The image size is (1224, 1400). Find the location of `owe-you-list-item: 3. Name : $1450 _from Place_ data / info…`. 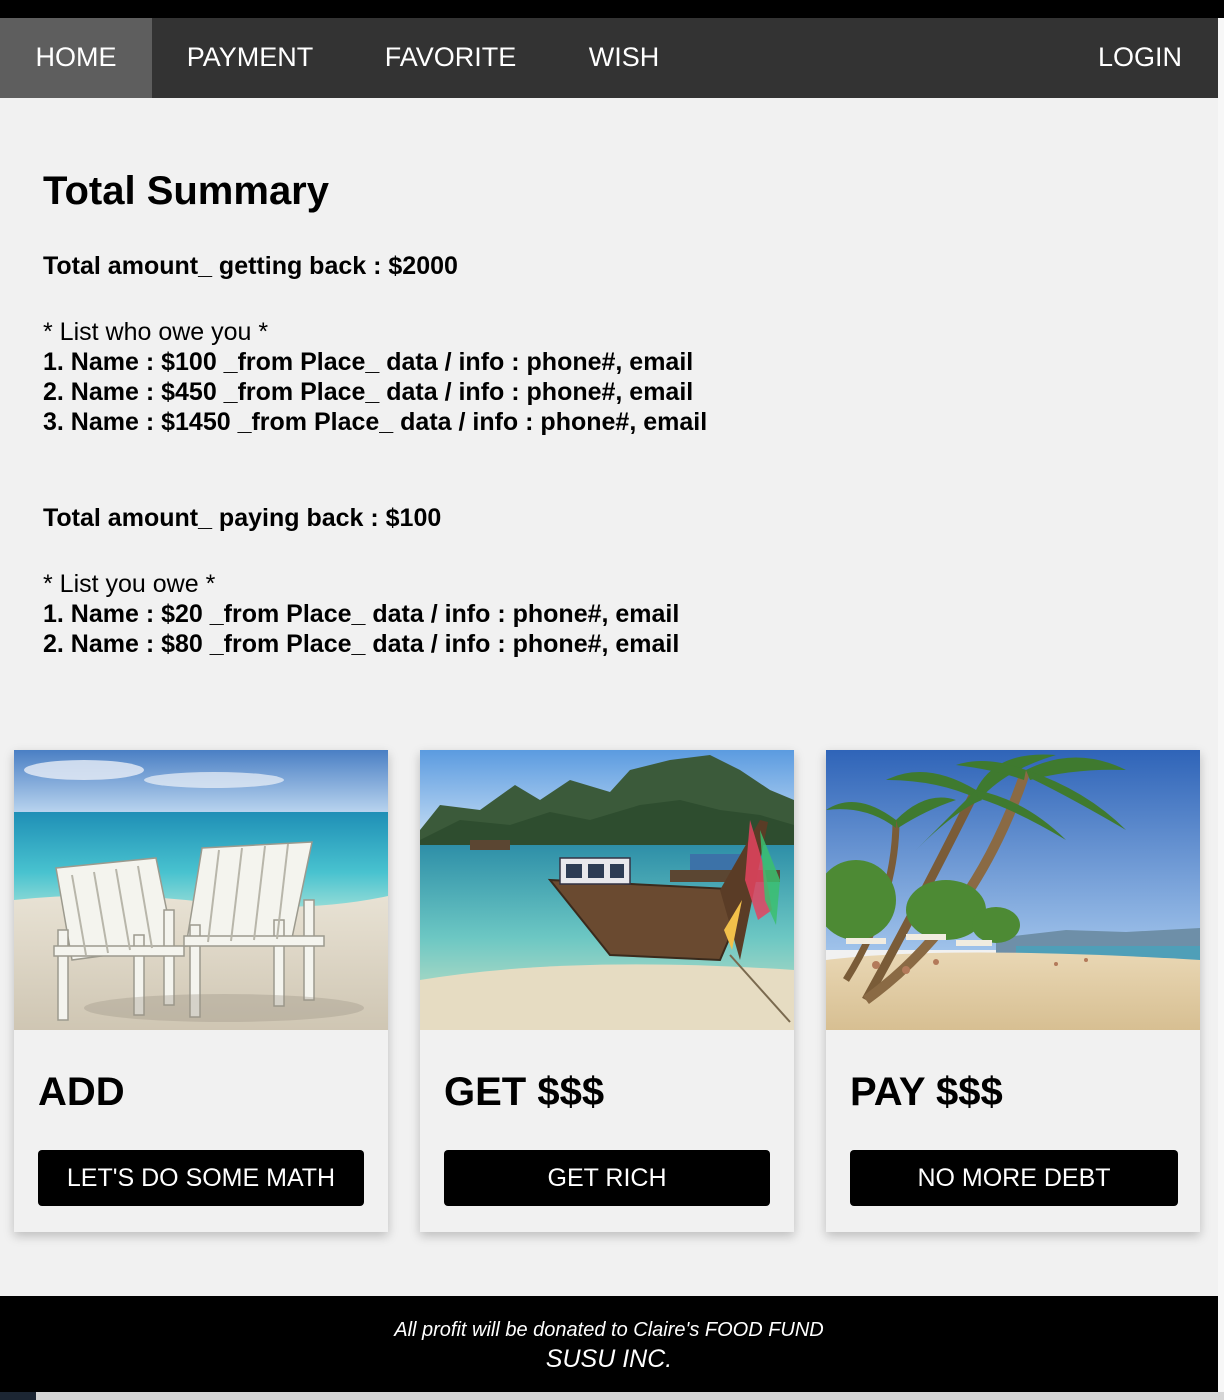

owe-you-list-item: 3. Name : $1450 _from Place_ data / info… is located at coordinates (375, 422).